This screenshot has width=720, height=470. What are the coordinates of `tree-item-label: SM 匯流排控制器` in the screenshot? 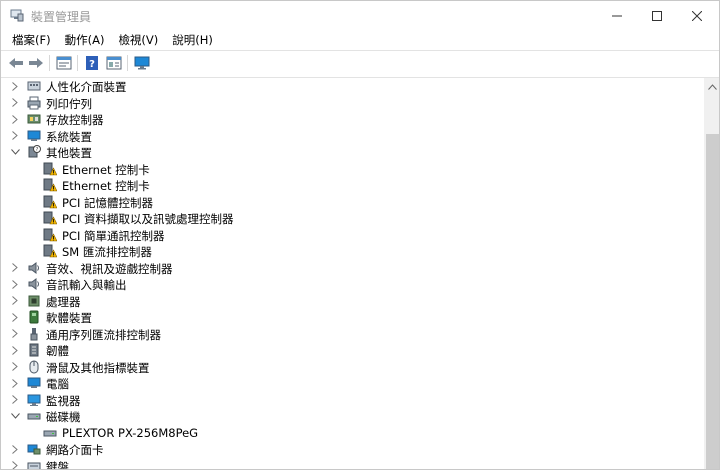 It's located at (107, 252).